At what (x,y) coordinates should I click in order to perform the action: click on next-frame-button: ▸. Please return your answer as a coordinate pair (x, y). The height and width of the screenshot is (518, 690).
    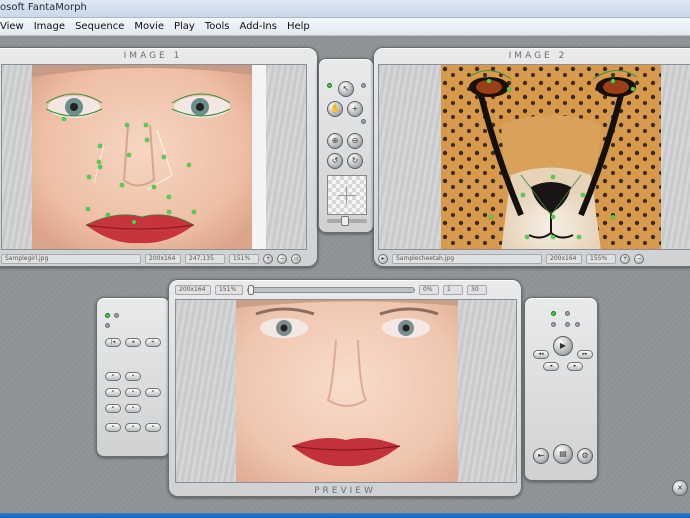
    Looking at the image, I should click on (575, 366).